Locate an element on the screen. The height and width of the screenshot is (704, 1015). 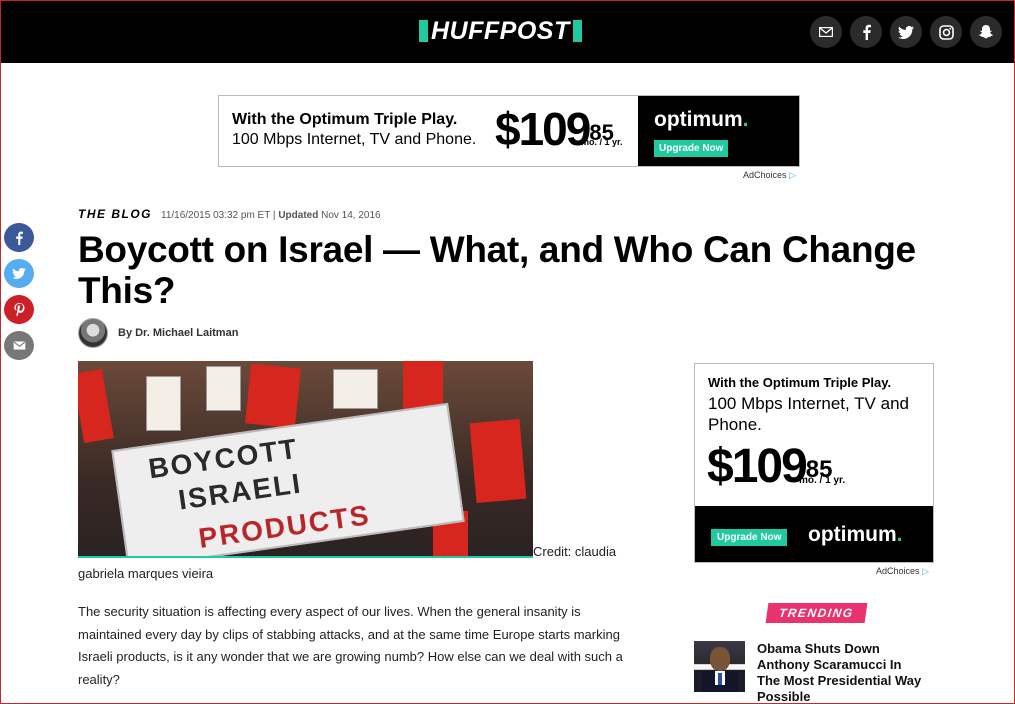
site-header: HUFFPOST is located at coordinates (507, 32).